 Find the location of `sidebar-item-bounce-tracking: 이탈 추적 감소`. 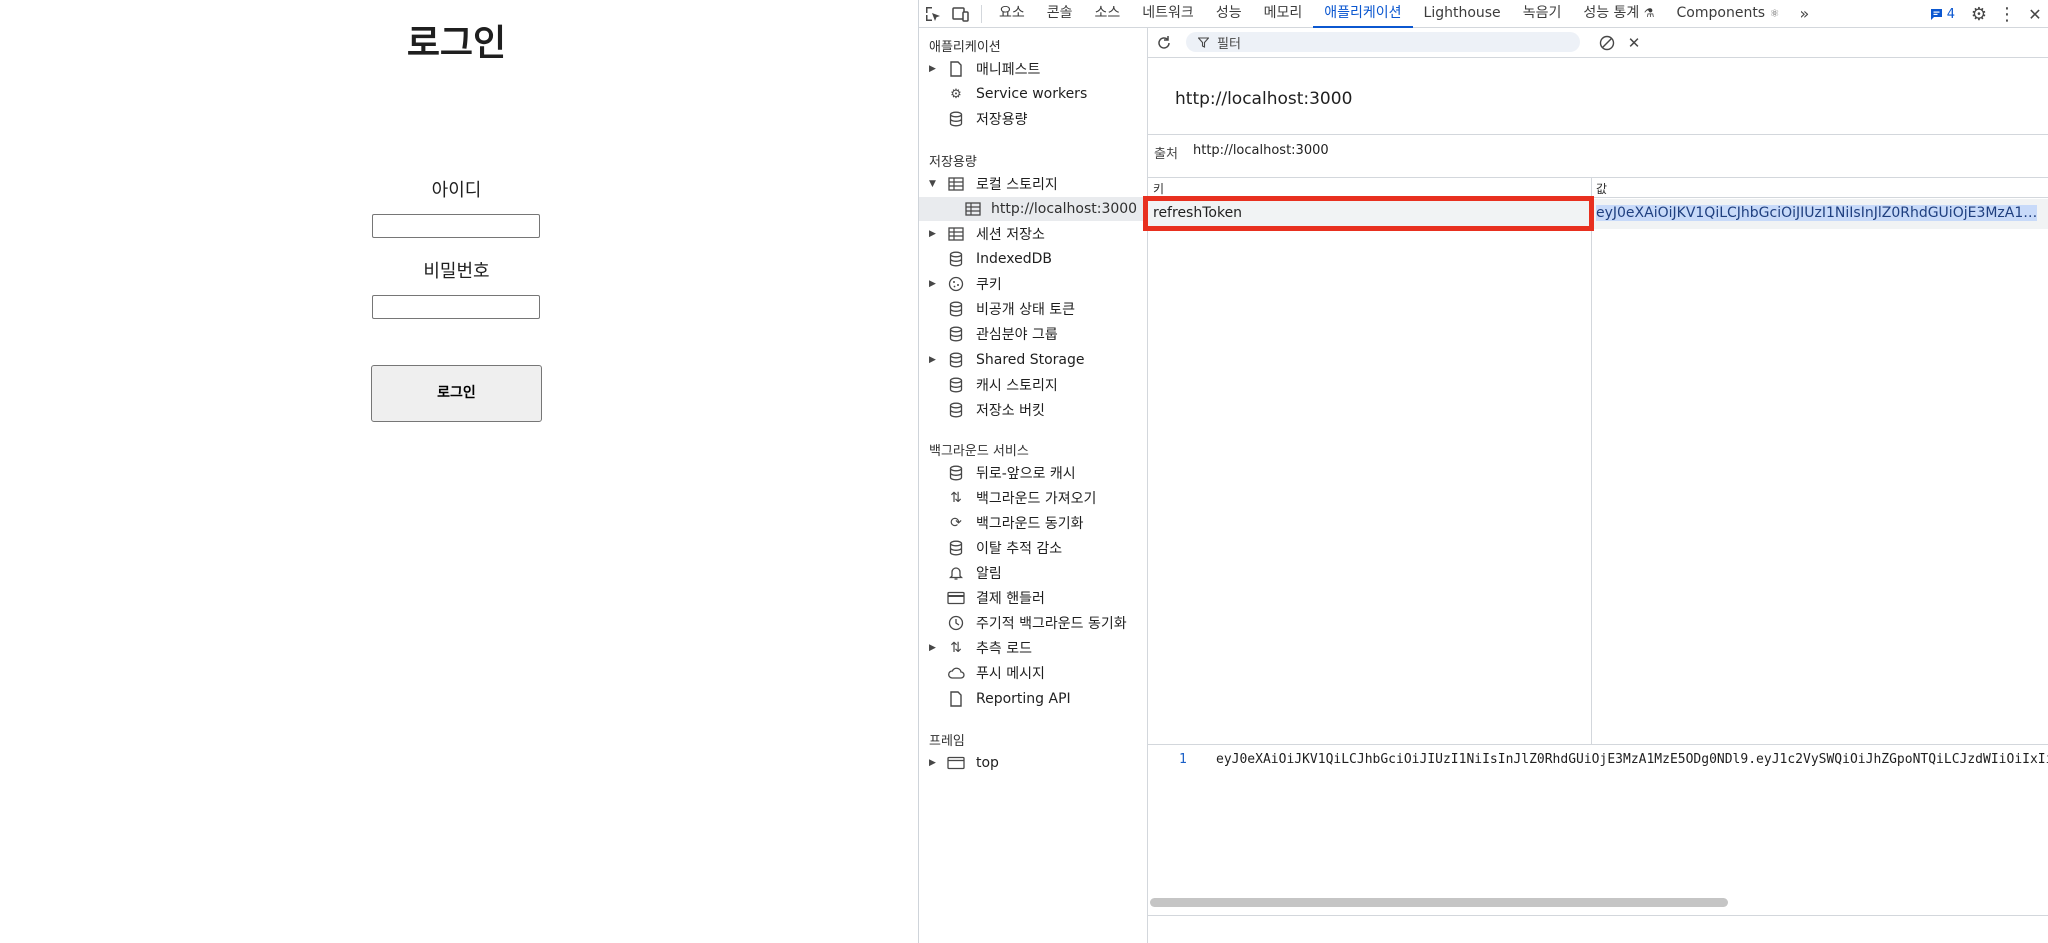

sidebar-item-bounce-tracking: 이탈 추적 감소 is located at coordinates (1033, 548).